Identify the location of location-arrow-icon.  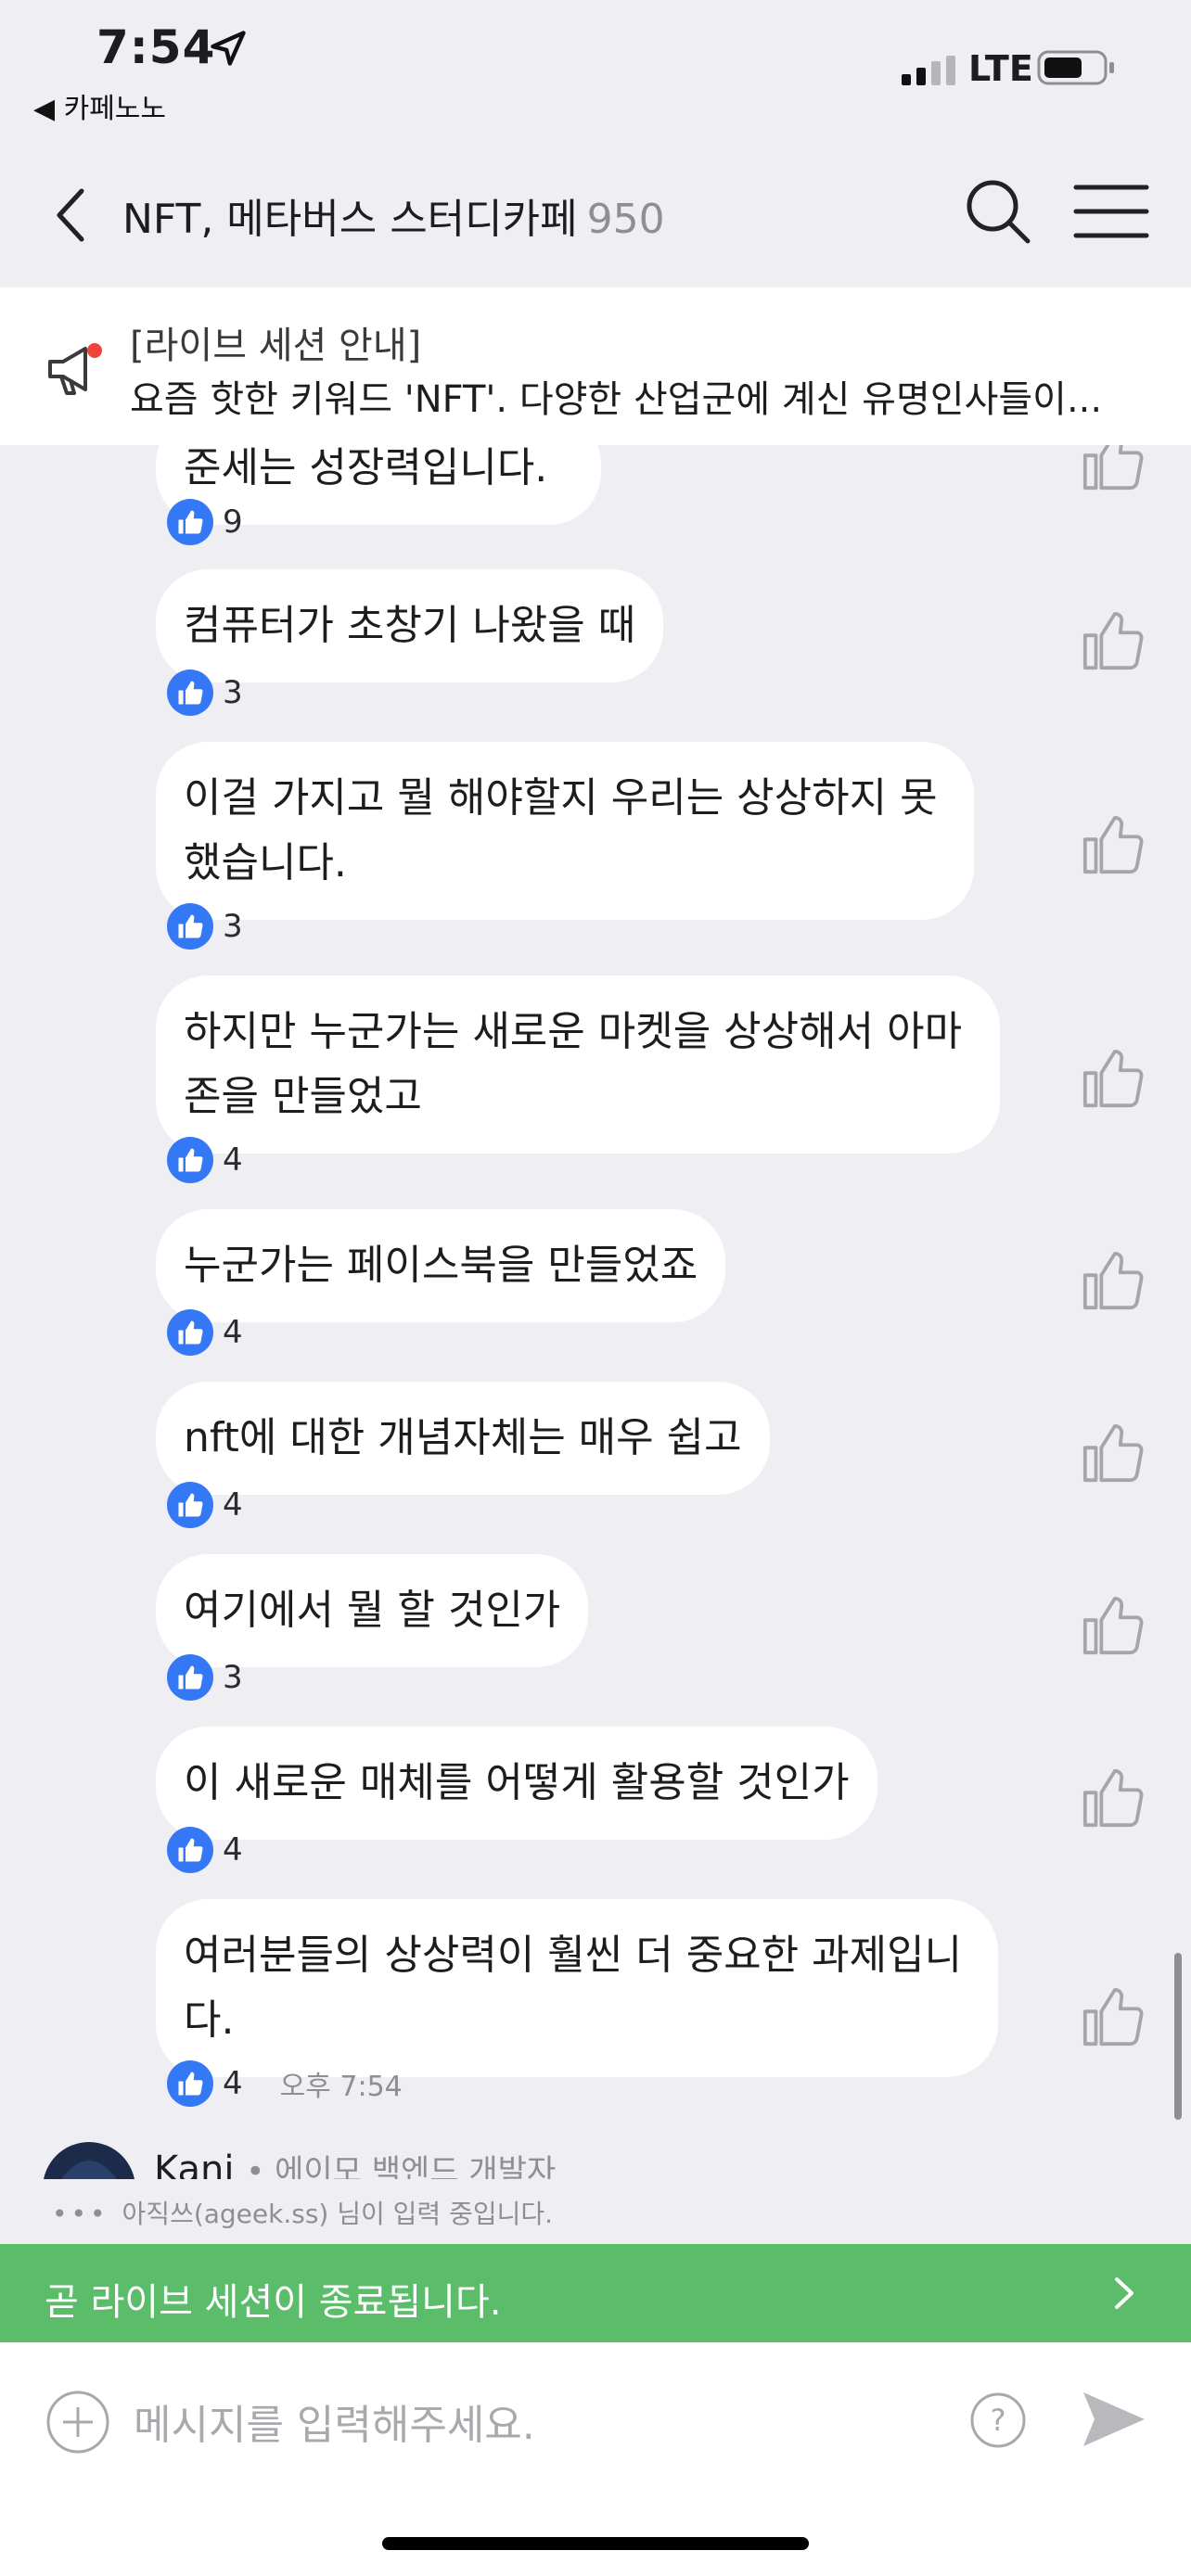
(228, 48).